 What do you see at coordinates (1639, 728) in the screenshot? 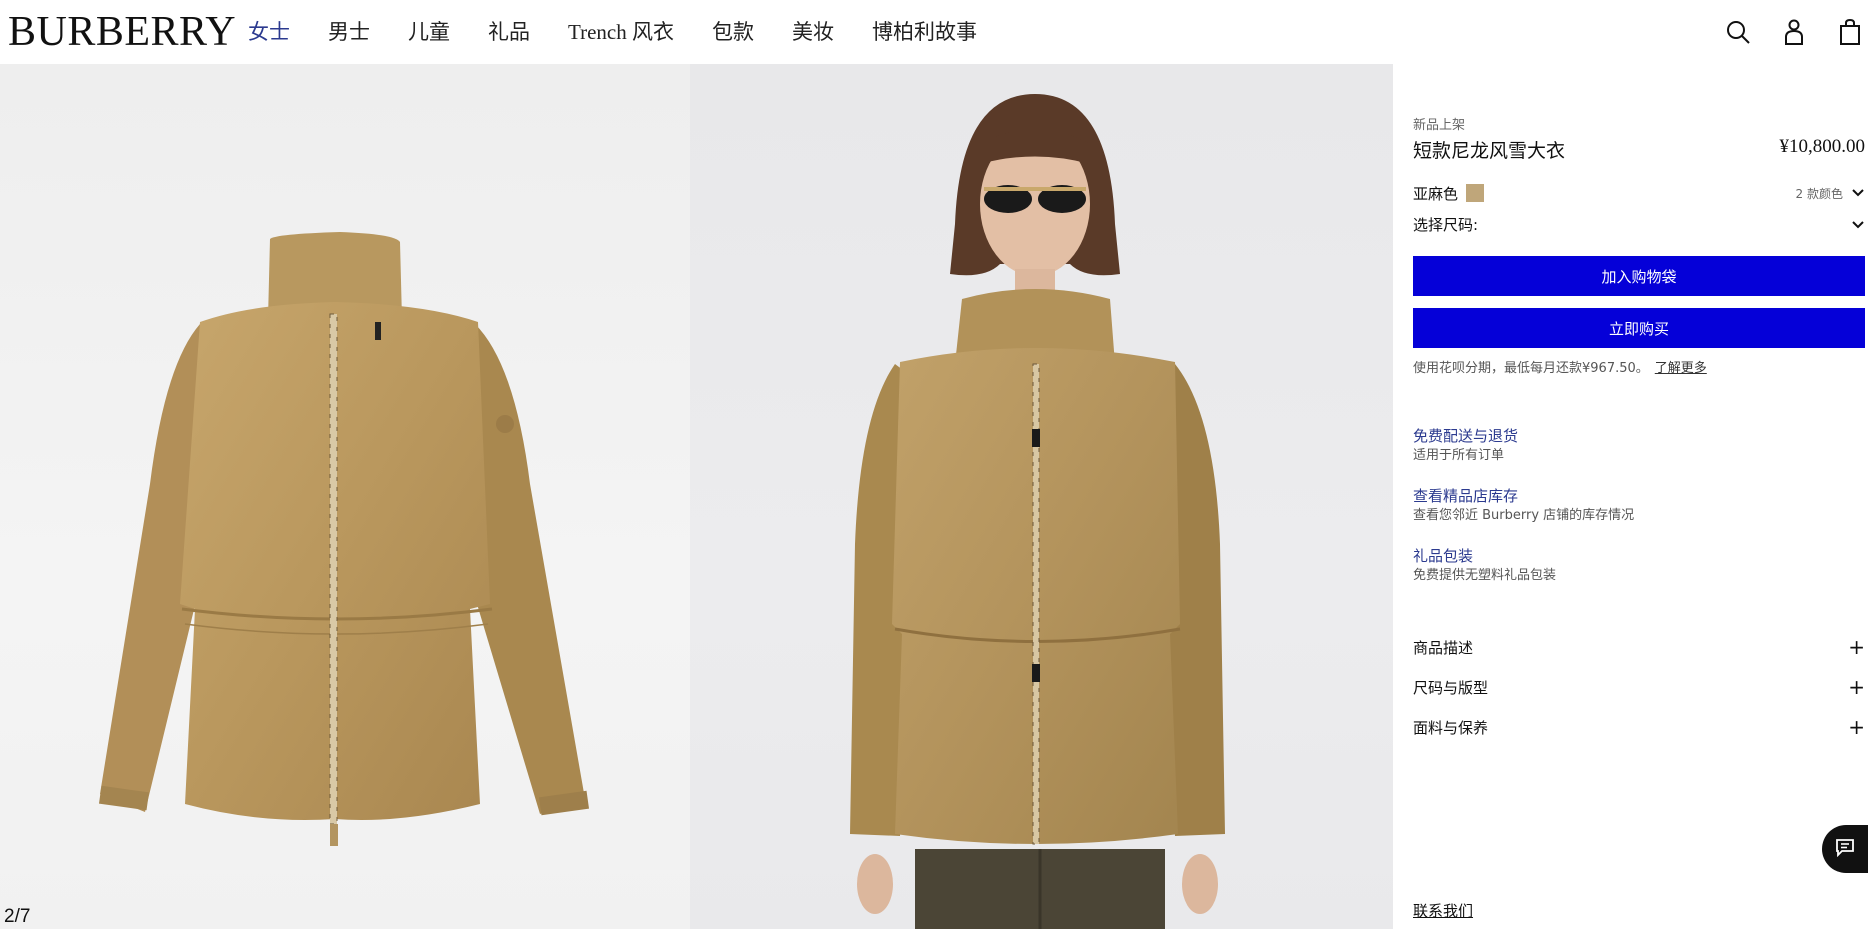
I see `accordion-materials-care: 面料与保养 +` at bounding box center [1639, 728].